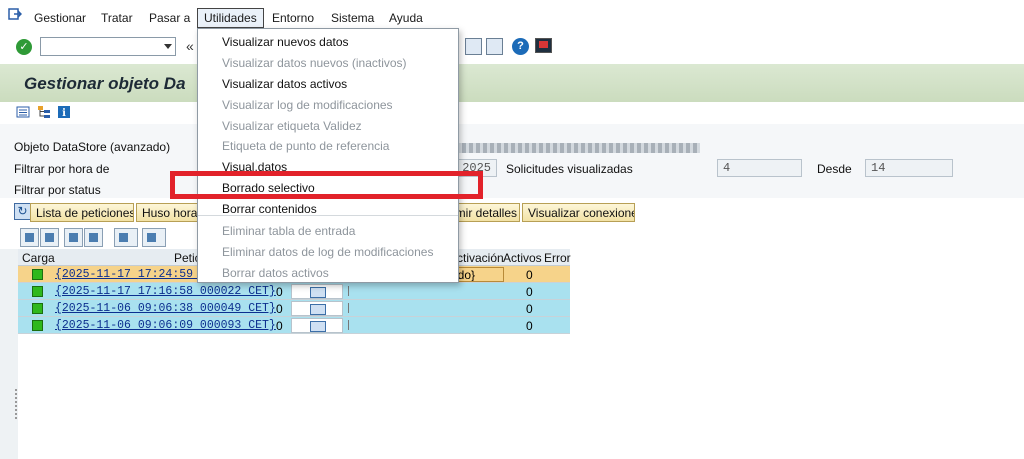 The width and height of the screenshot is (1024, 459). Describe the element at coordinates (62, 169) in the screenshot. I see `filtrar-hora-label: Filtrar por hora de` at that location.